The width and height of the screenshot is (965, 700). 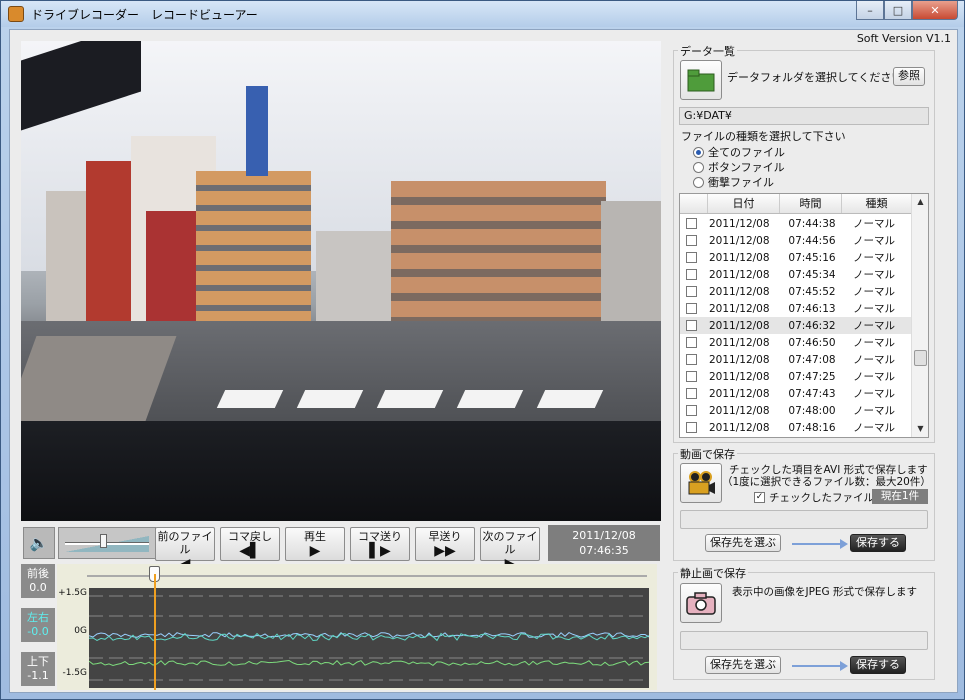 I want to click on table-row: 2011/12/08 07:48:00 ノーマル, so click(x=796, y=410).